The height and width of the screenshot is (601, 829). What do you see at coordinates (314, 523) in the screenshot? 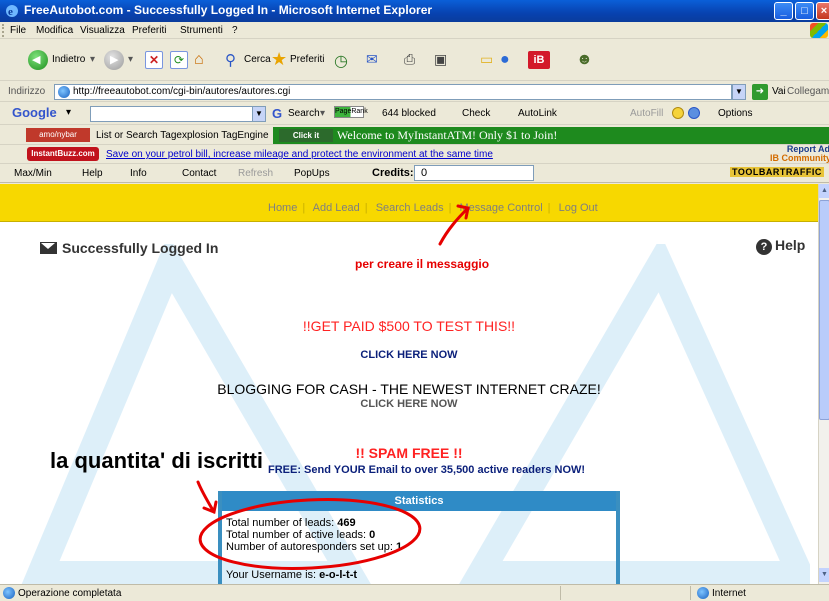
I see `stat-total-leads: Total number of leads: 469` at bounding box center [314, 523].